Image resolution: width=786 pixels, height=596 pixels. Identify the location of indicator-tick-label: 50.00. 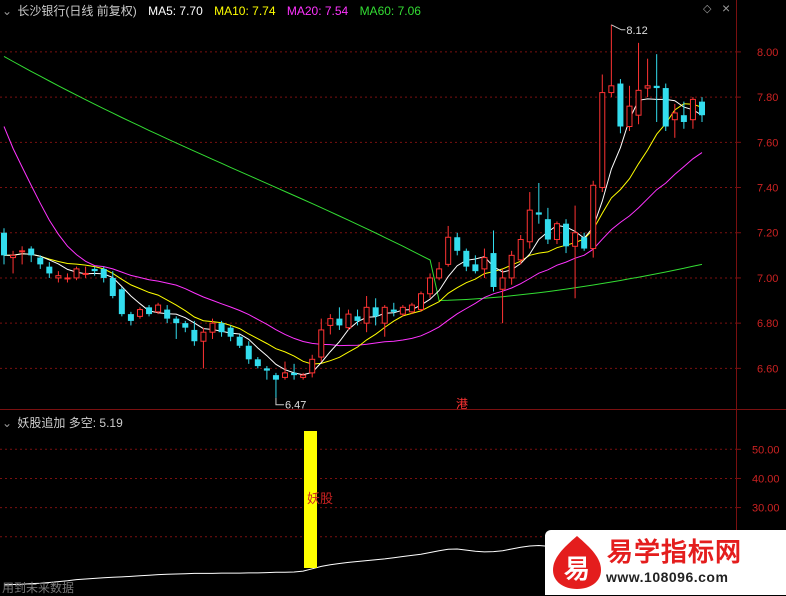
(766, 450).